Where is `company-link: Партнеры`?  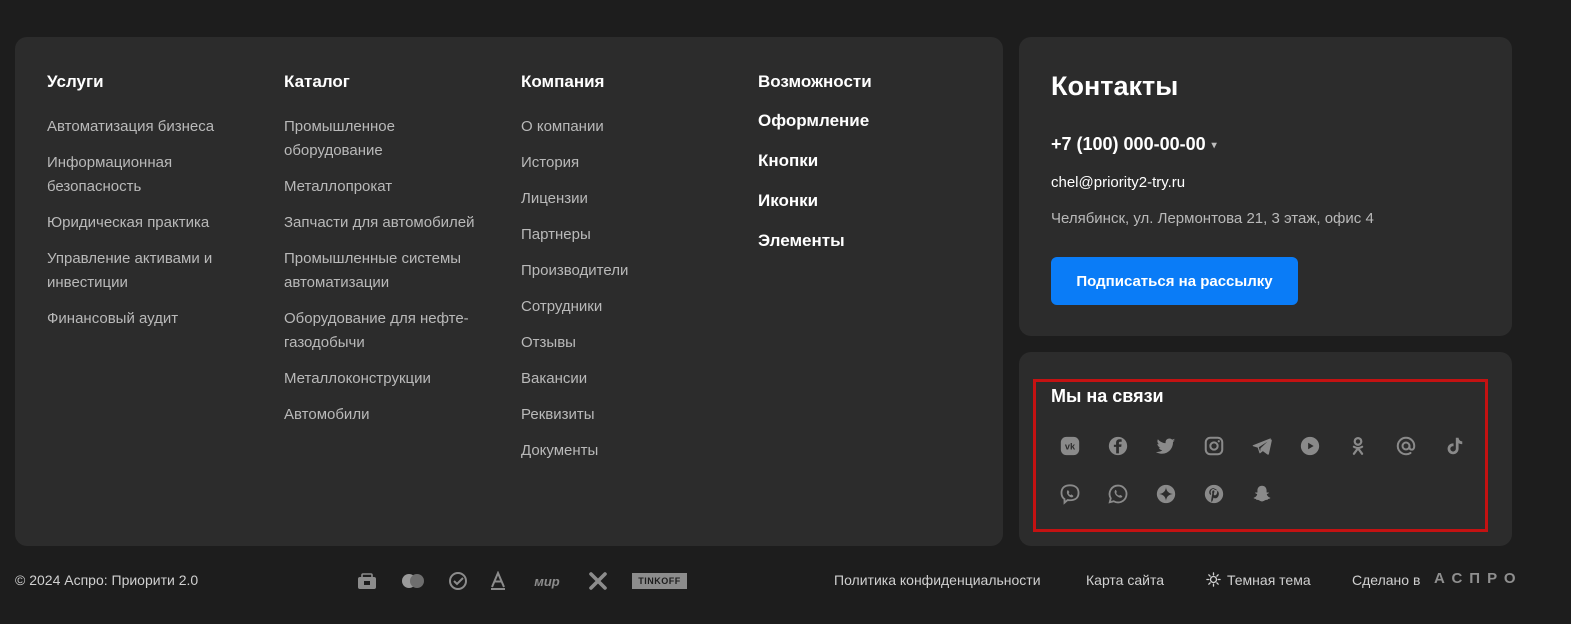 company-link: Партнеры is located at coordinates (626, 235).